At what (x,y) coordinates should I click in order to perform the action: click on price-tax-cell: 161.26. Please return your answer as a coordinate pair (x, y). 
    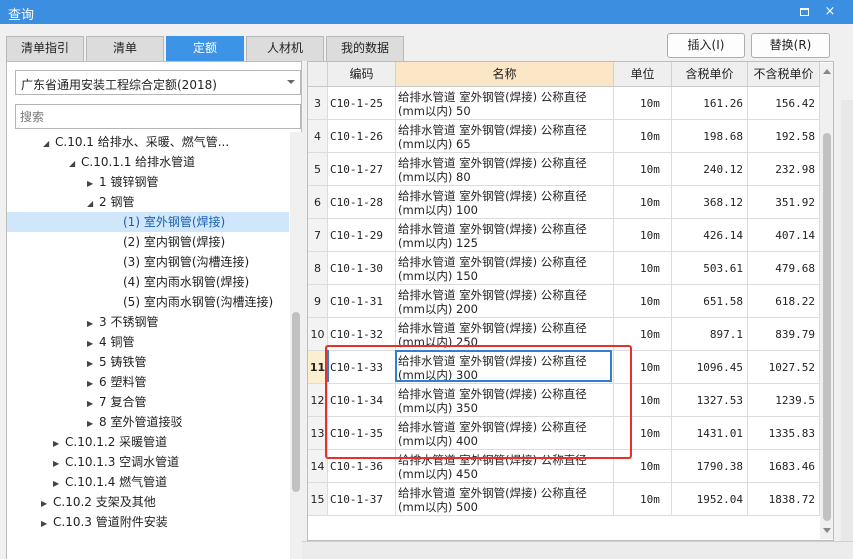
    Looking at the image, I should click on (710, 103).